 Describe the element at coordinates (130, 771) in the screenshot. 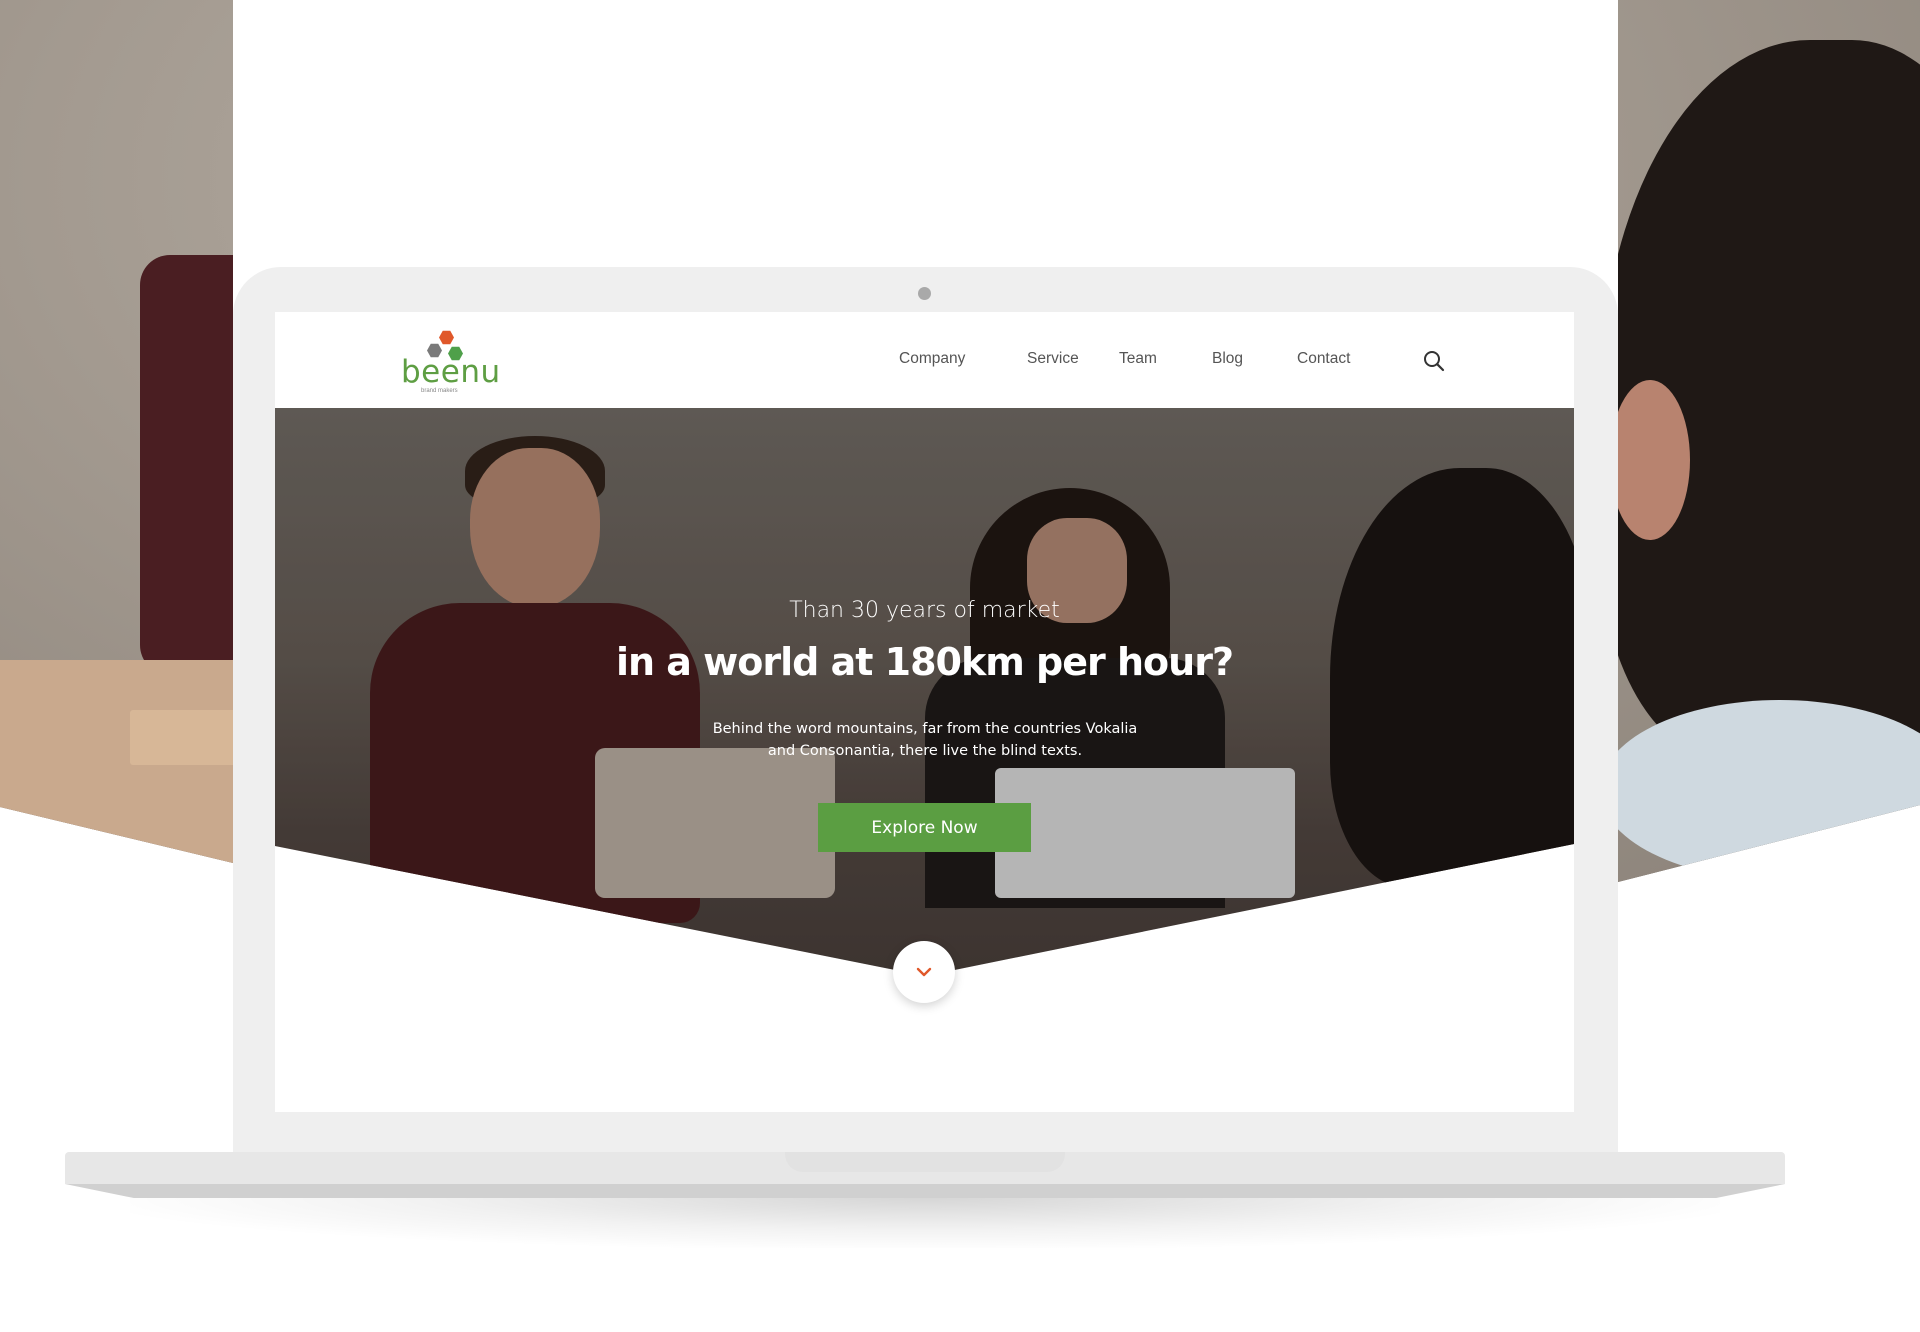

I see `background-table` at that location.